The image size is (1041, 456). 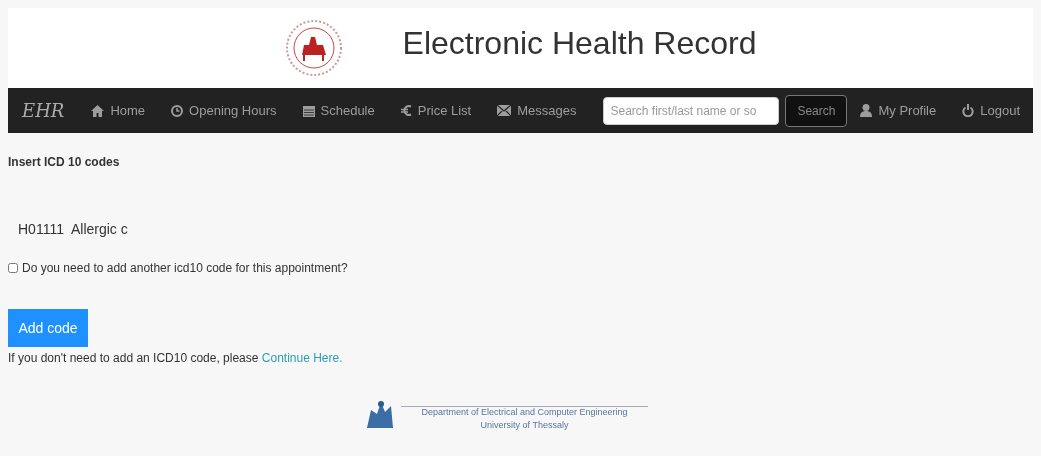 I want to click on page-title: Electronic Health Record, so click(x=579, y=43).